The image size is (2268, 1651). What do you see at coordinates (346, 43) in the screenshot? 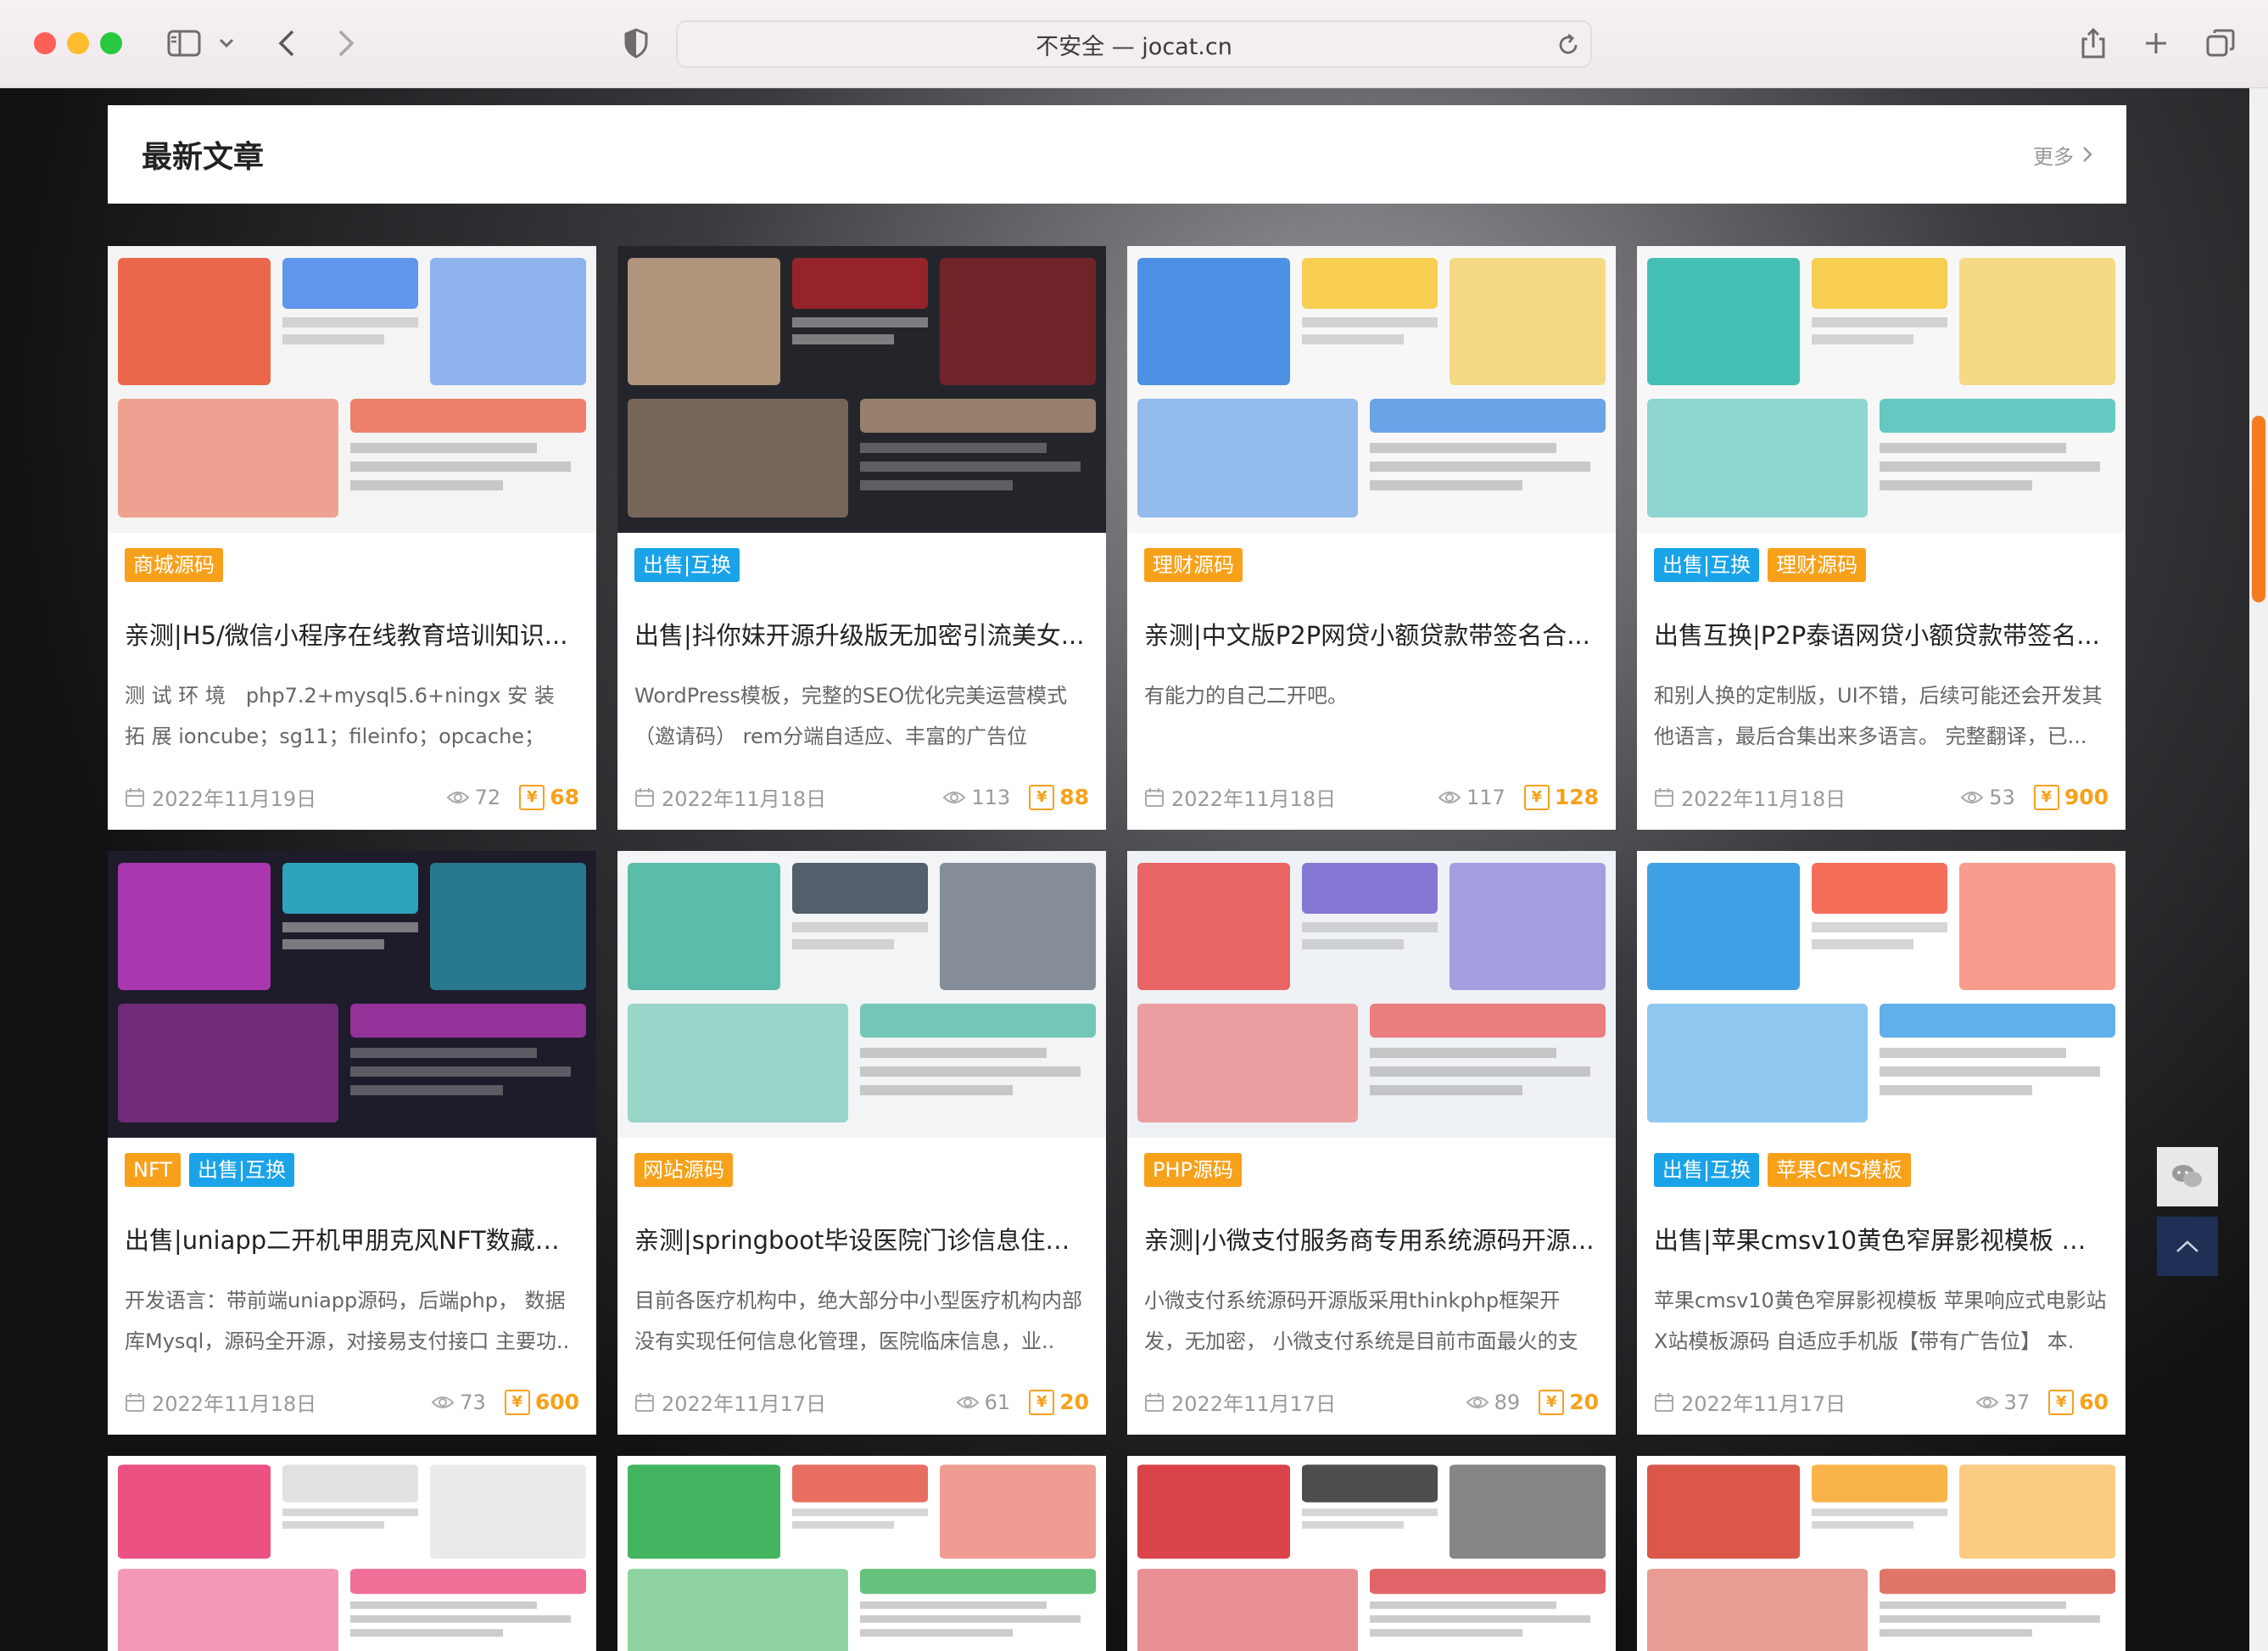
I see `forward-icon` at bounding box center [346, 43].